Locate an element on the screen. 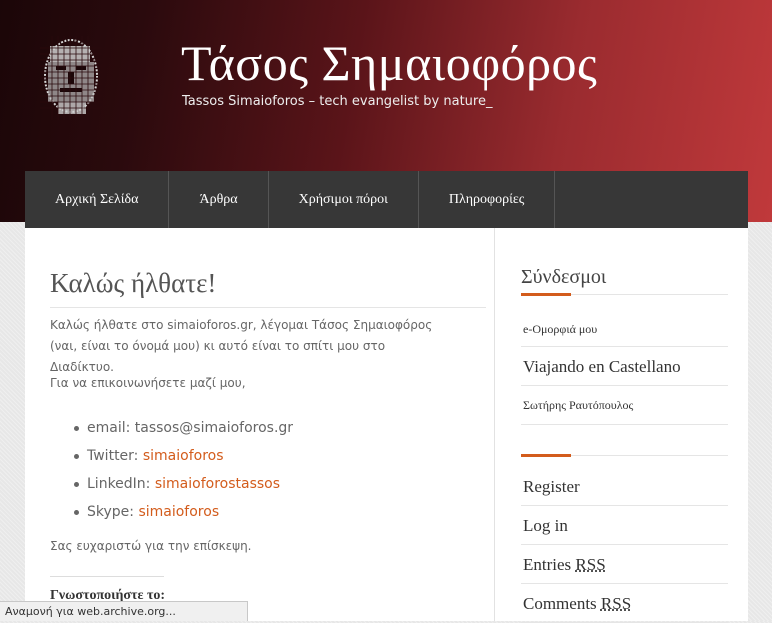 The width and height of the screenshot is (772, 623). skype-link: simaioforos is located at coordinates (178, 512).